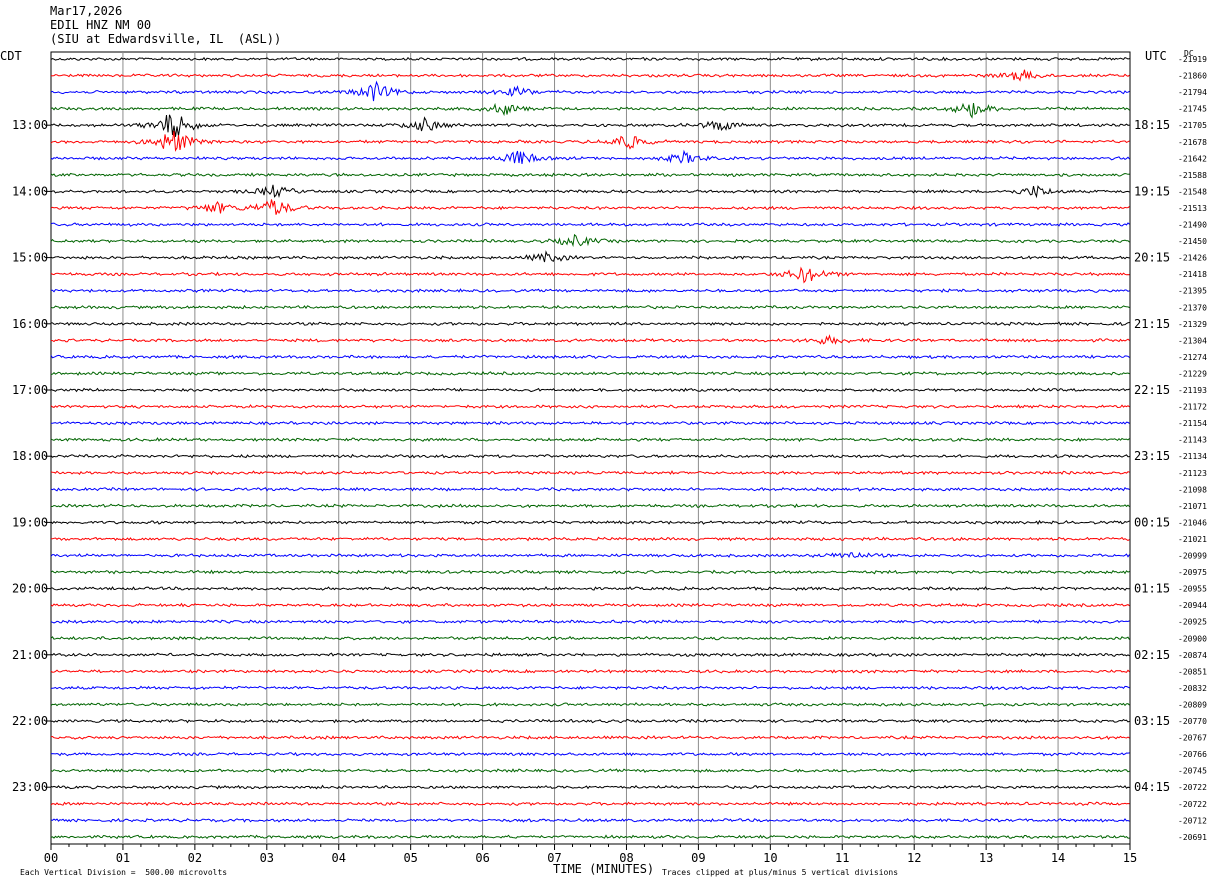 The image size is (1210, 886). I want to click on dc-offset-label: -21123, so click(1192, 473).